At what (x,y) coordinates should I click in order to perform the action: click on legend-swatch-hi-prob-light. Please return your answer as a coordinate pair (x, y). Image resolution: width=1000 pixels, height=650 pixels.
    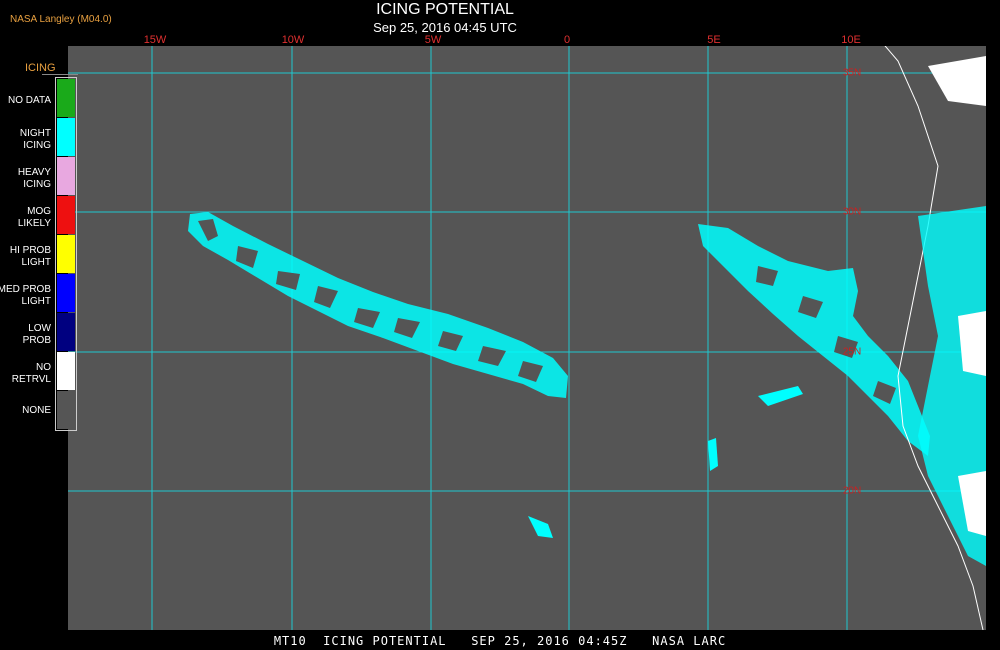
    Looking at the image, I should click on (66, 254).